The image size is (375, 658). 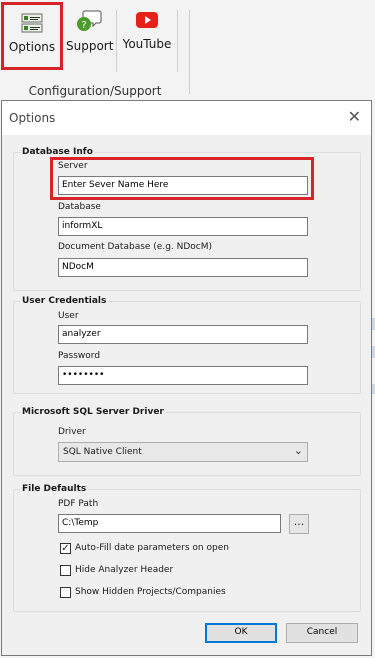 I want to click on user-credentials-legend: User Credentials, so click(x=64, y=301).